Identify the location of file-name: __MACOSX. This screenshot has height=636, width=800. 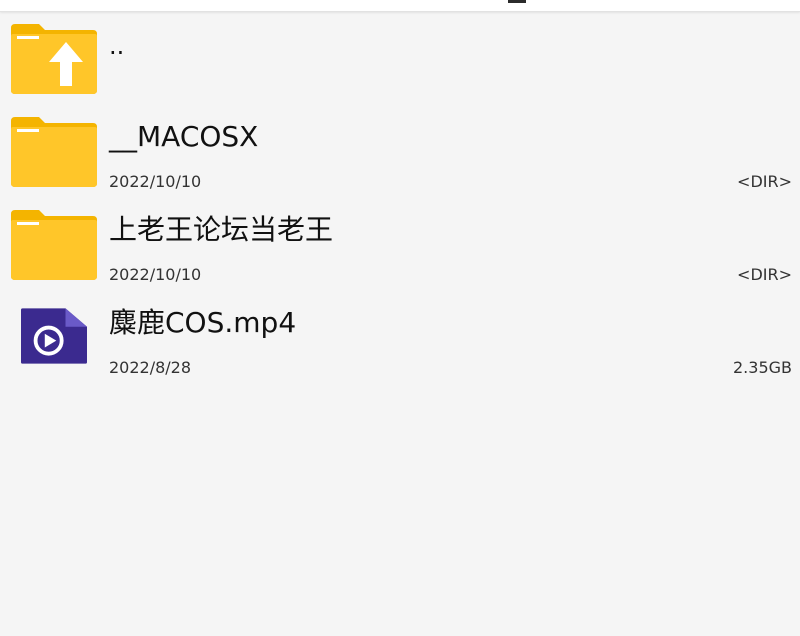
(184, 136).